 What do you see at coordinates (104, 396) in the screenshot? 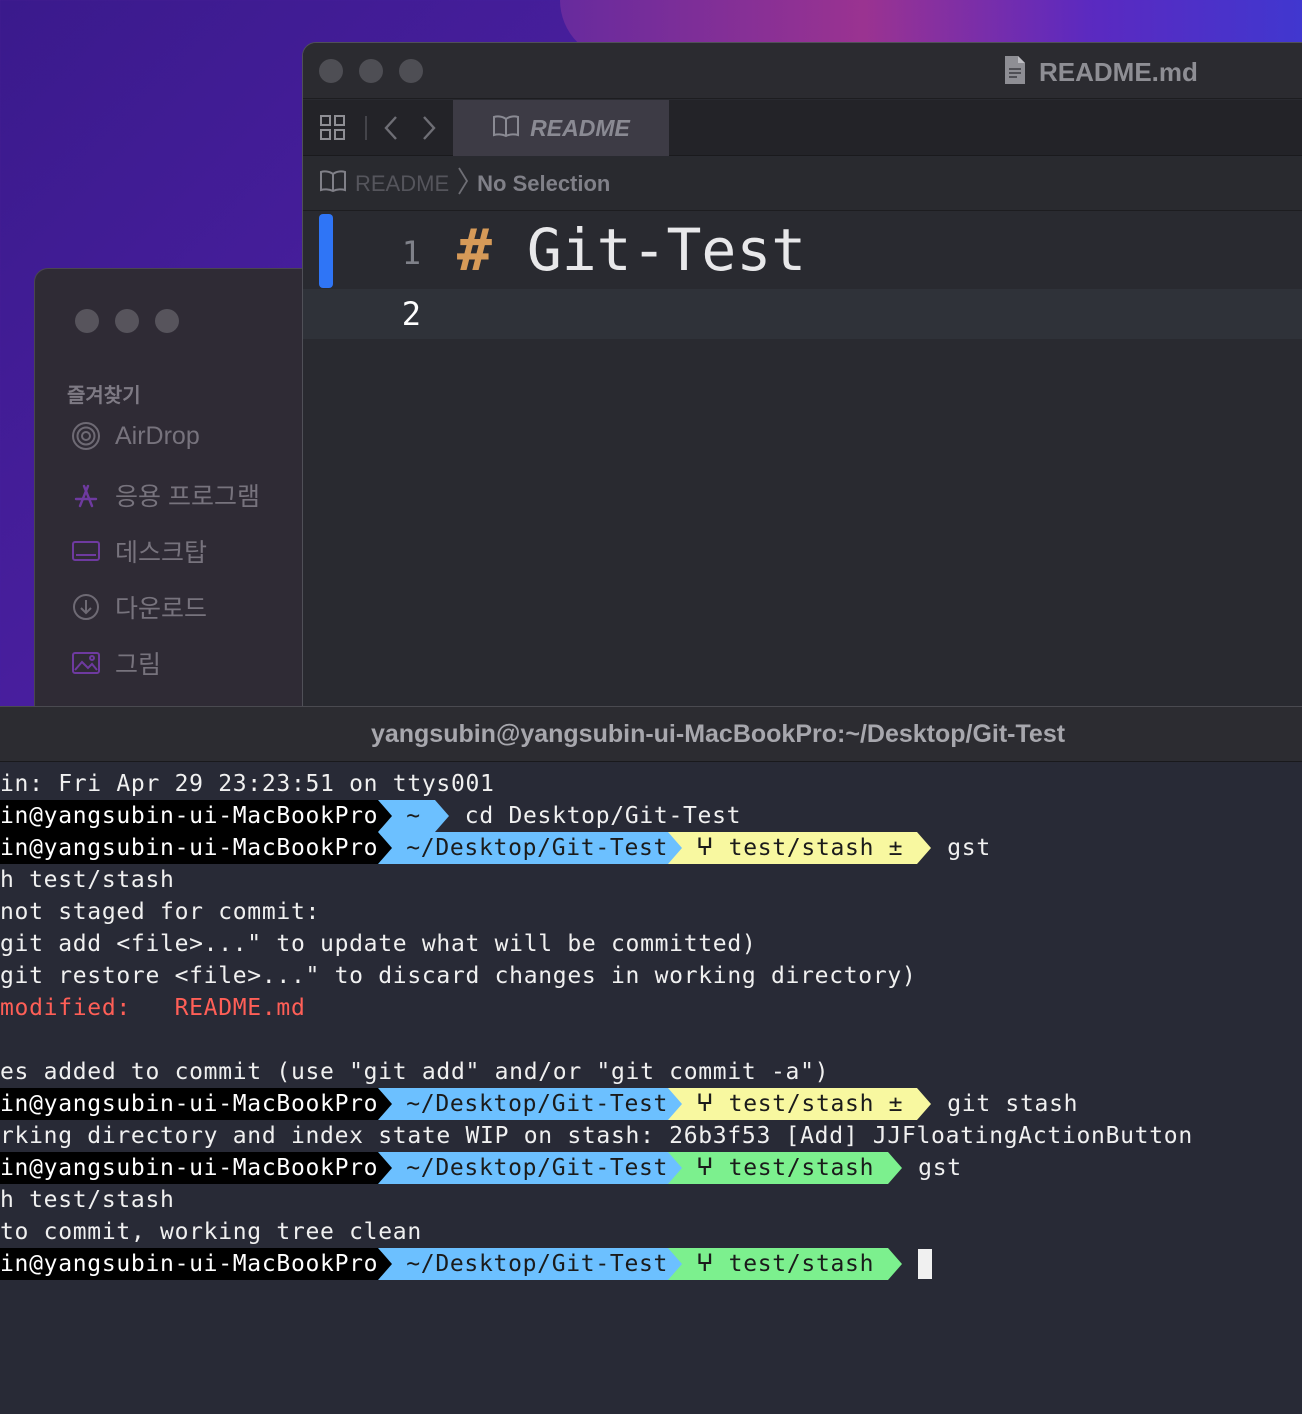
I see `favorites-heading: 즐겨찾기` at bounding box center [104, 396].